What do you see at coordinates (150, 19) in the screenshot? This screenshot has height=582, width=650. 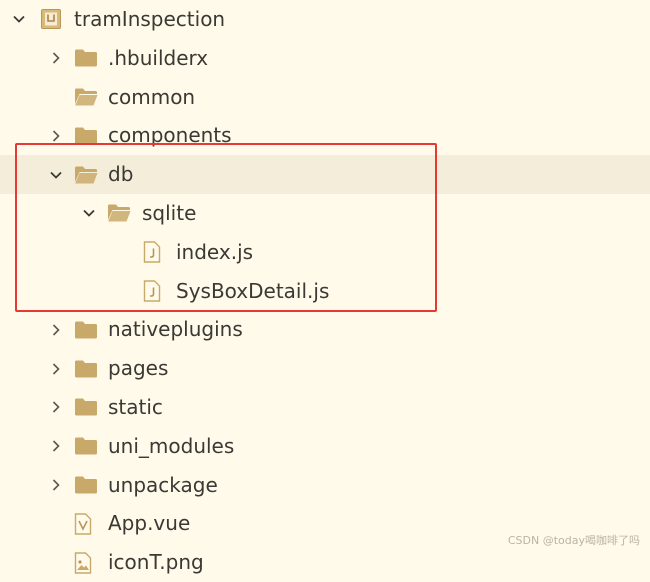 I see `tree-item-label: tramInspection` at bounding box center [150, 19].